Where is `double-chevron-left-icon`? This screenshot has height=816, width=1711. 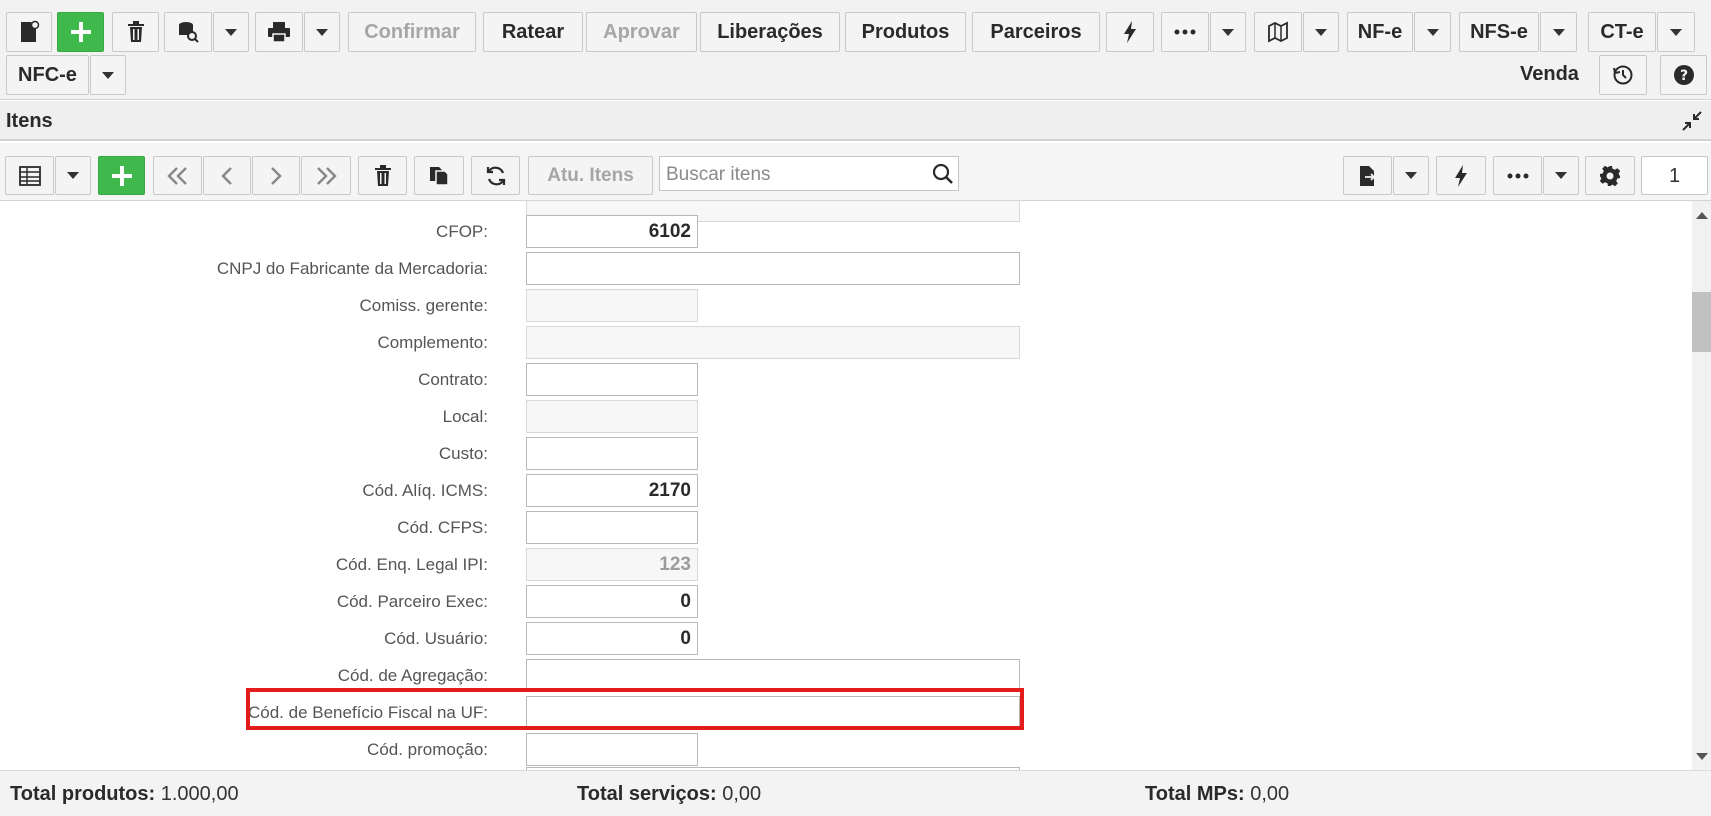
double-chevron-left-icon is located at coordinates (178, 176).